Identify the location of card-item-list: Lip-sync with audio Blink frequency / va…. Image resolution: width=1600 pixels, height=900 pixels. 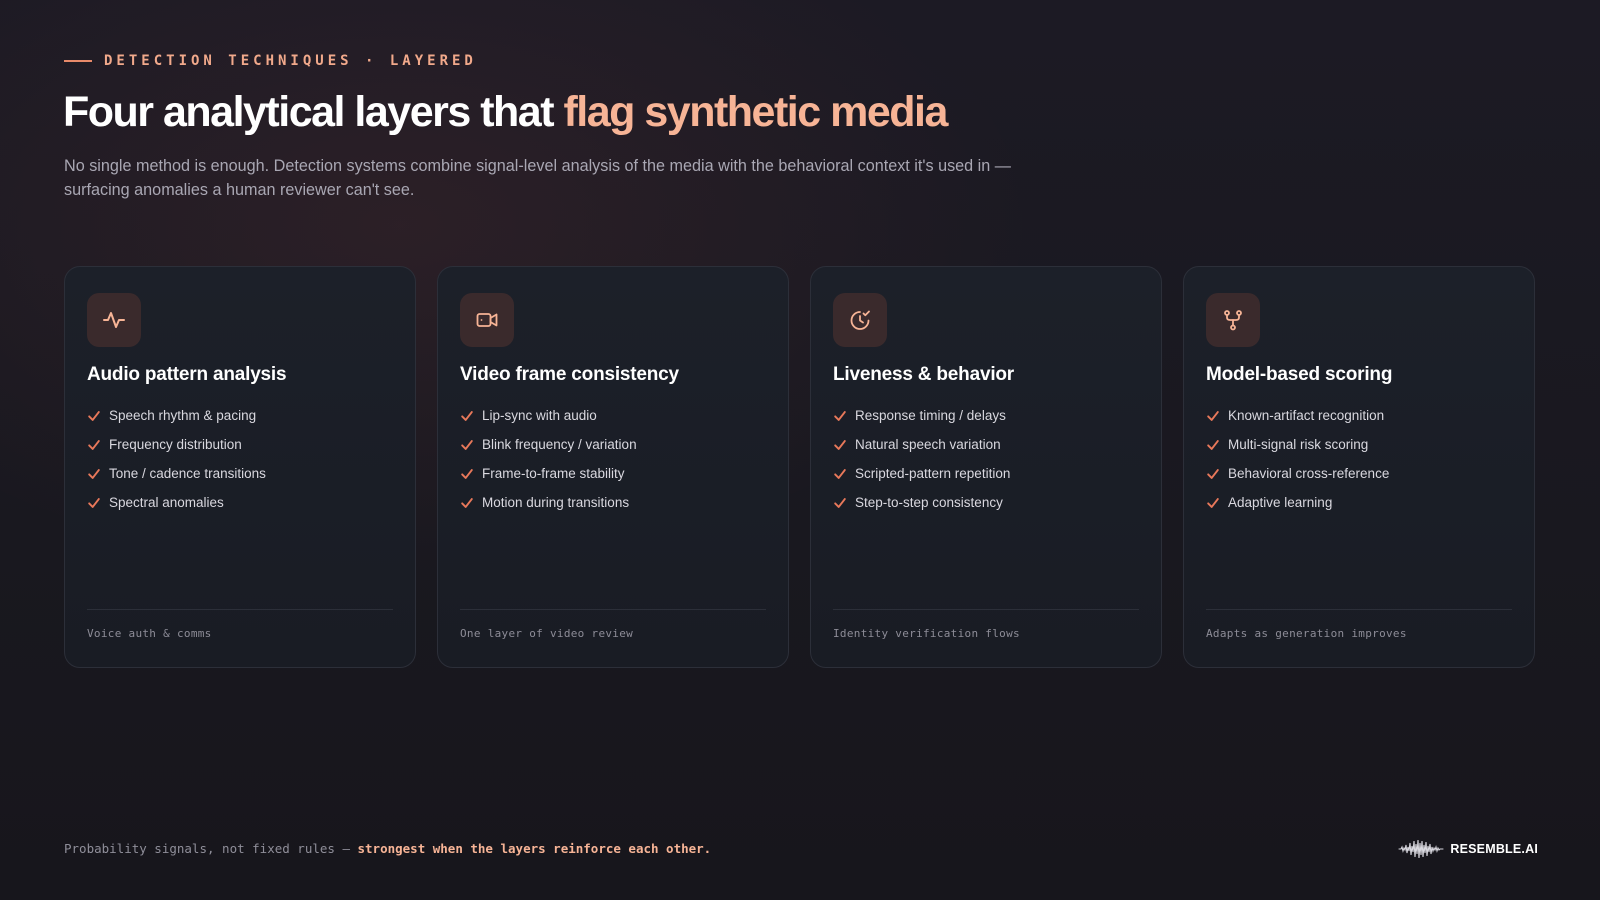
(548, 459).